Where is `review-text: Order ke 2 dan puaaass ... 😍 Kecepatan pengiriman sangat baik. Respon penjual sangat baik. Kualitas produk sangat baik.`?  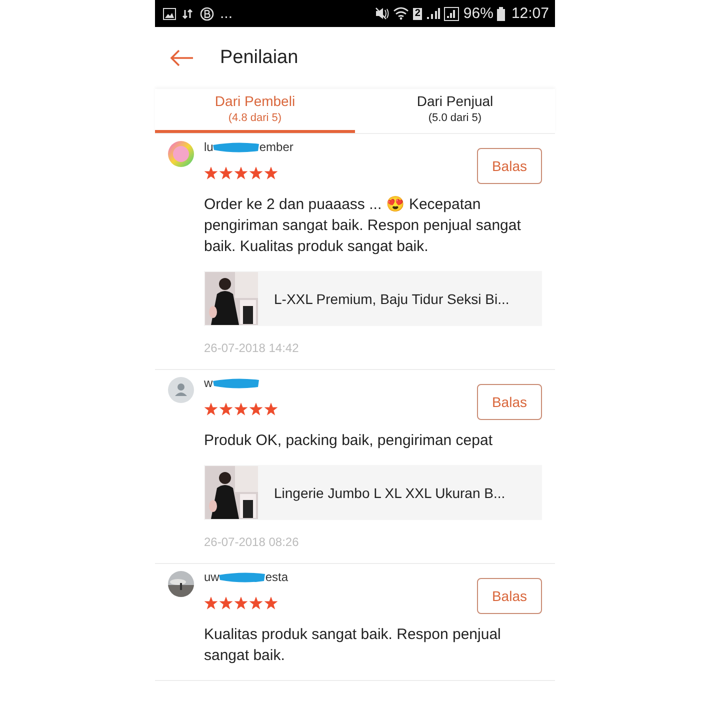 review-text: Order ke 2 dan puaaass ... 😍 Kecepatan pengiriman sangat baik. Respon penjual sangat baik. Kualitas produk sangat baik. is located at coordinates (363, 226).